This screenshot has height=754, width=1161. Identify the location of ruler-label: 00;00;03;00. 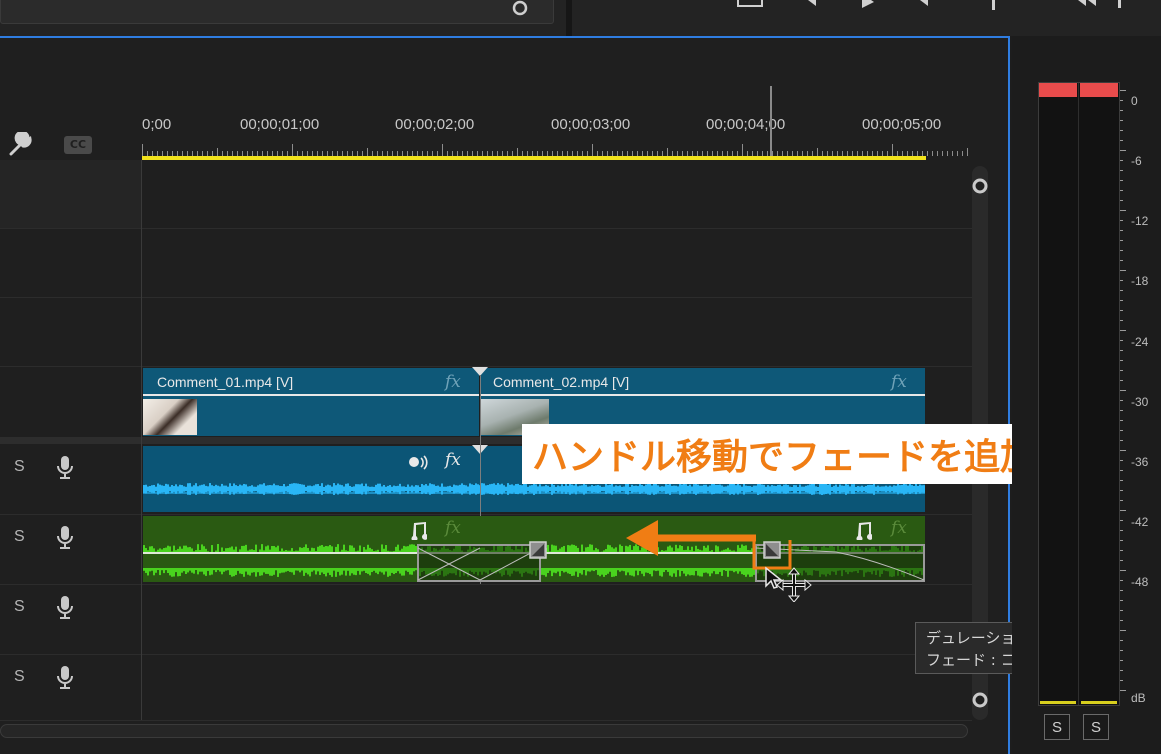
(591, 124).